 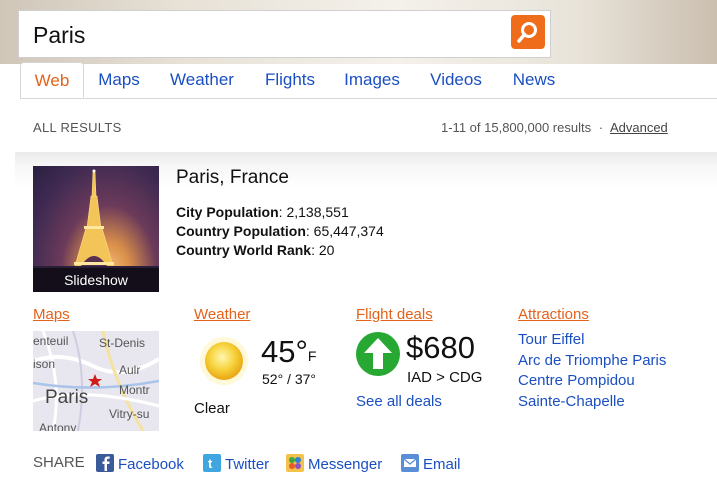 I want to click on map-label: St-Denis, so click(x=122, y=343).